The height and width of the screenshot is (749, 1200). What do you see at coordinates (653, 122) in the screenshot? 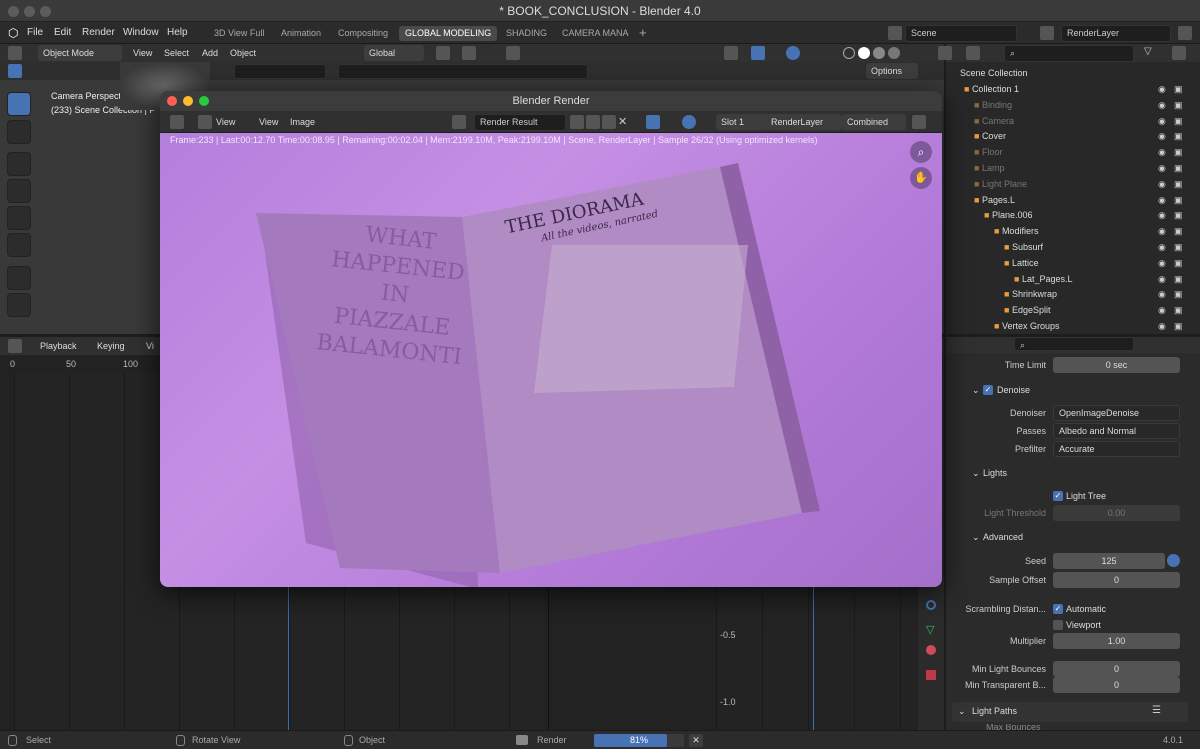
I see `render-gizmo-icon` at bounding box center [653, 122].